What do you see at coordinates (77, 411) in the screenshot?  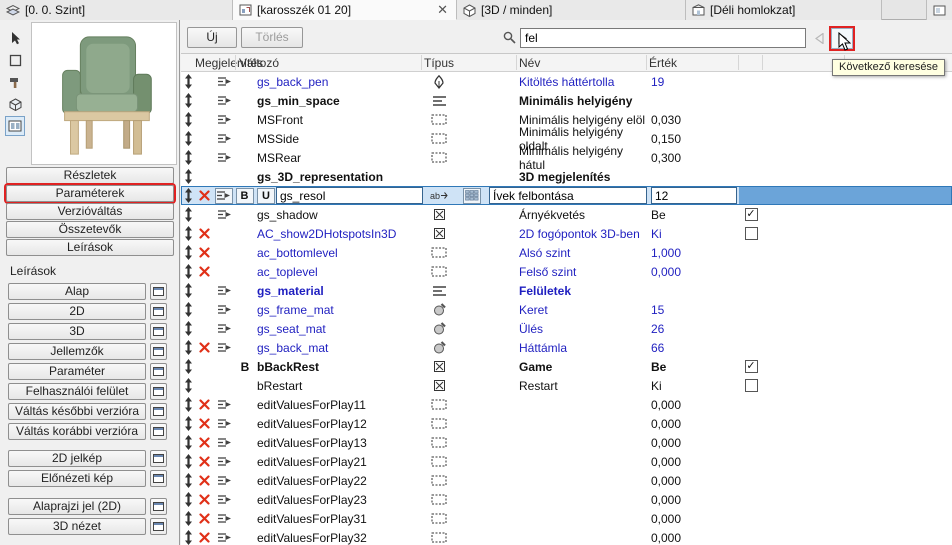 I see `sidebar-button-v-lt-s-k-s-bbi-verzi-ra: Váltás későbbi verzióra` at bounding box center [77, 411].